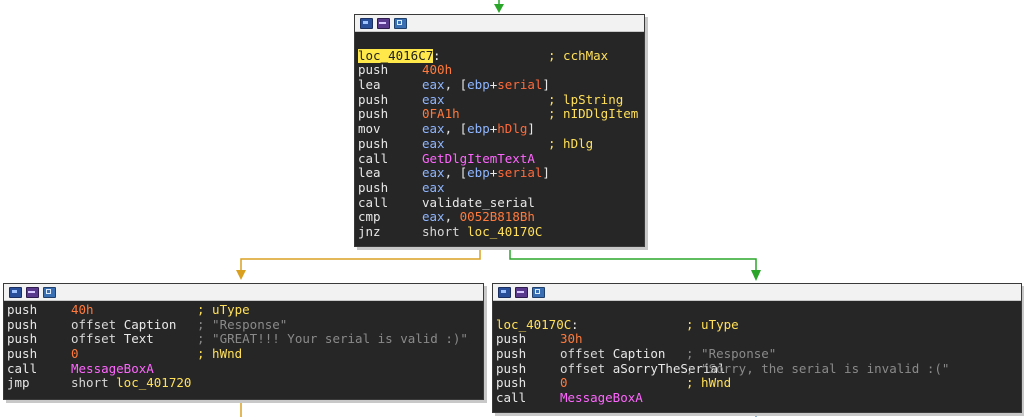 The height and width of the screenshot is (417, 1024). What do you see at coordinates (369, 217) in the screenshot?
I see `mnemonic: cmp` at bounding box center [369, 217].